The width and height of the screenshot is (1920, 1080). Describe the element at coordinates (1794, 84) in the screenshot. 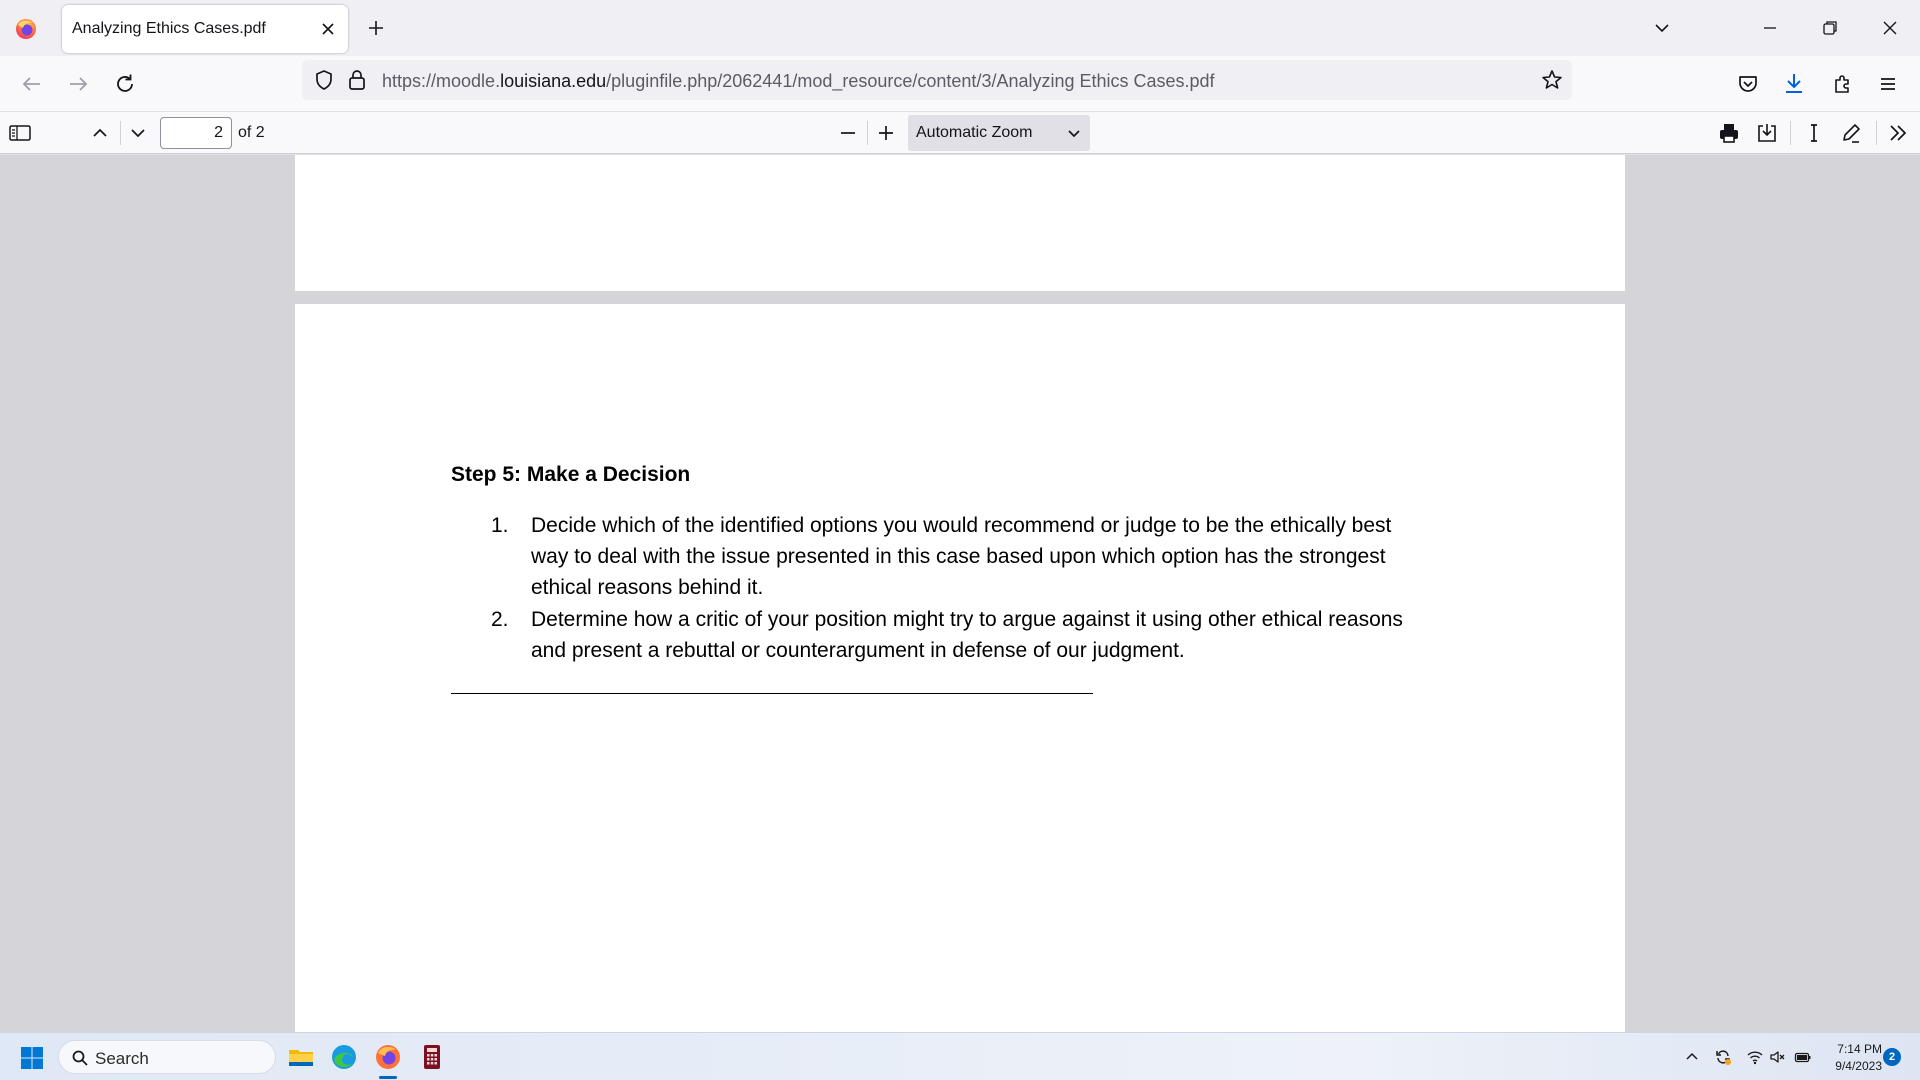

I see `downloads-icon` at that location.